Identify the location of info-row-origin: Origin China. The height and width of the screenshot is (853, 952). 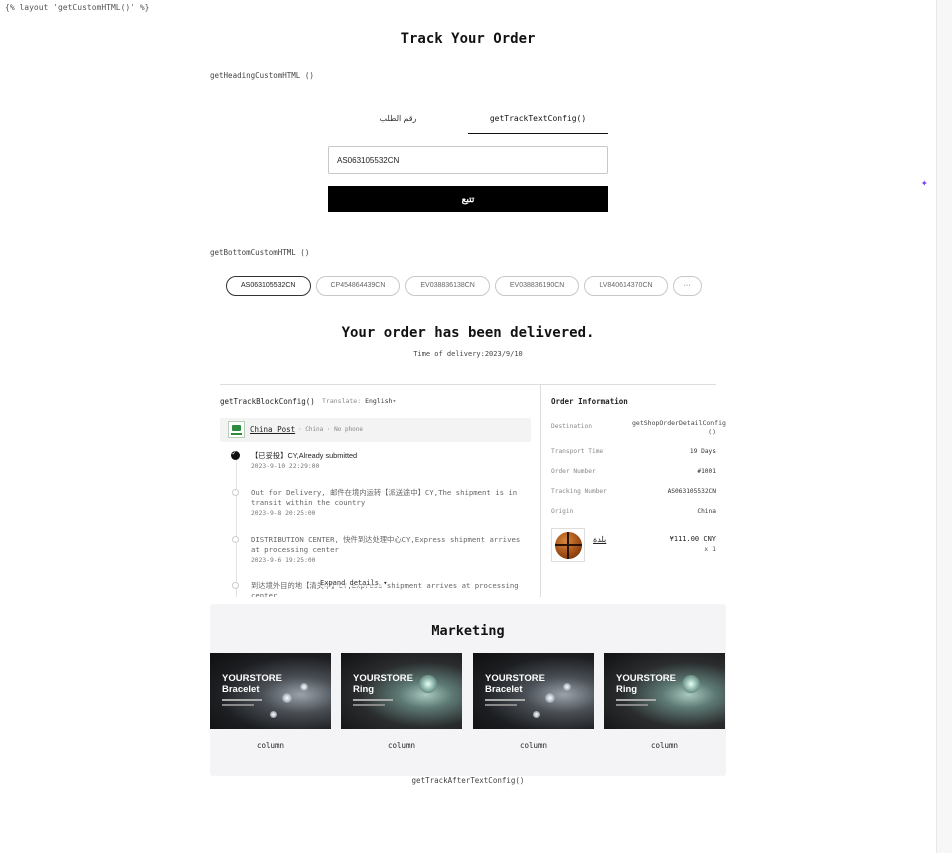
(633, 511).